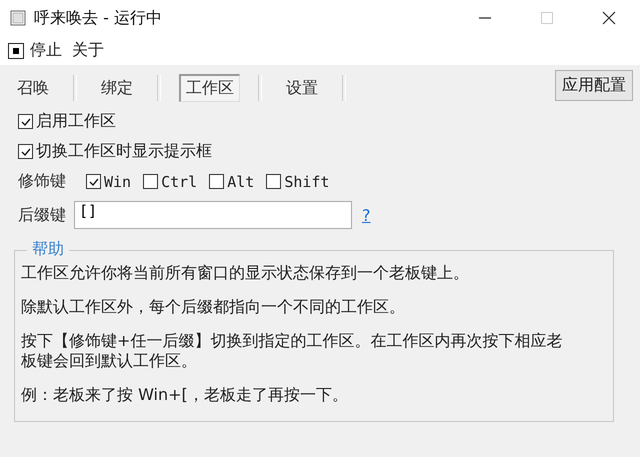  What do you see at coordinates (325, 151) in the screenshot?
I see `checkbox-option: 切换工作区时显示提示框` at bounding box center [325, 151].